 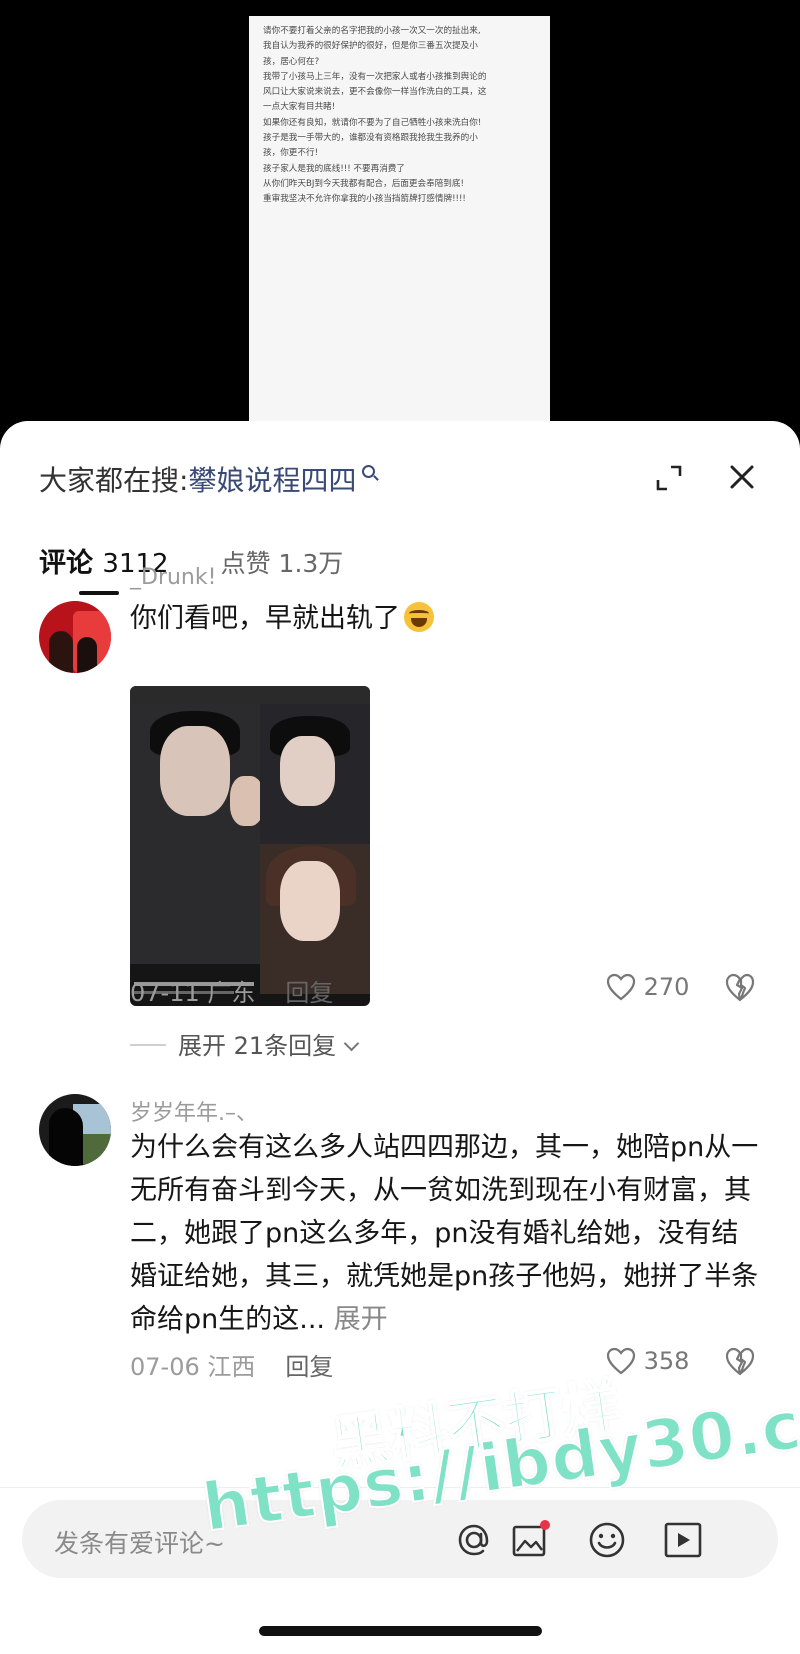 I want to click on video-text-line: 我自认为我养的很好保护的很好，但是你三番五次提及小, so click(x=370, y=46).